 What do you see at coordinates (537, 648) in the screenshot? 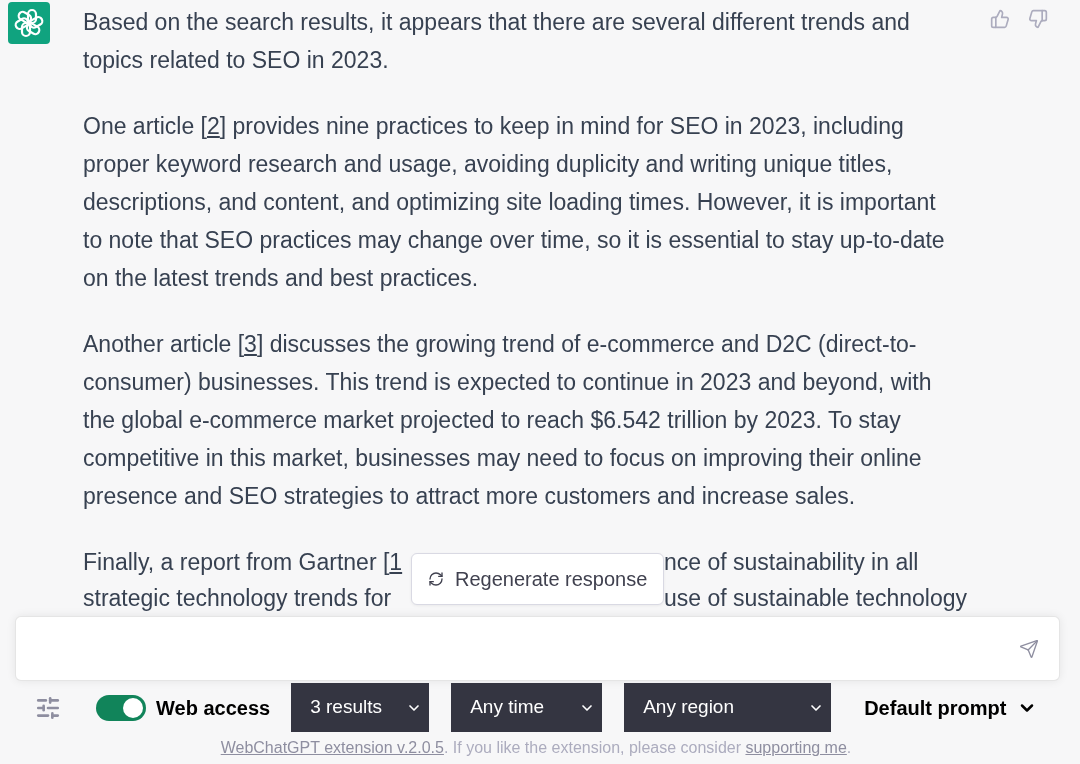
I see `message-input` at bounding box center [537, 648].